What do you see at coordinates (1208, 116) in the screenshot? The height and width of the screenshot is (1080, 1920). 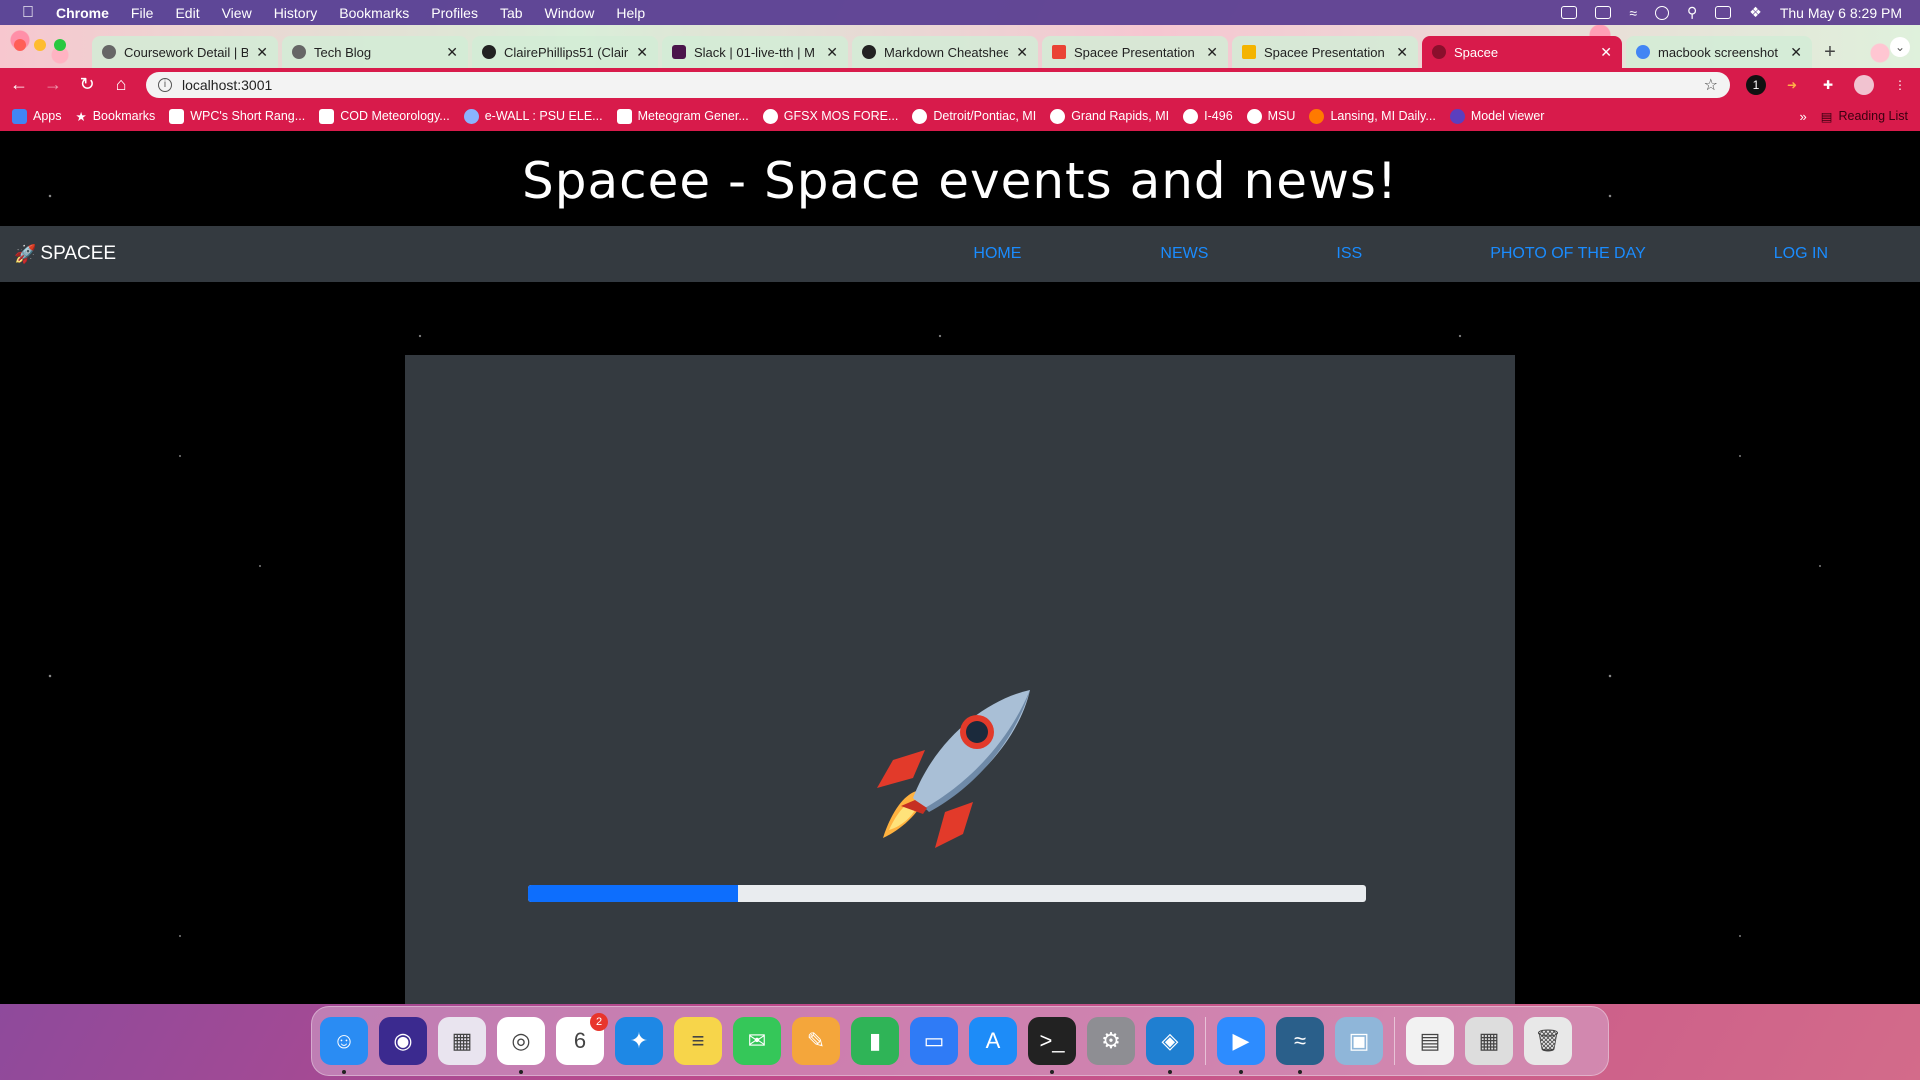 I see `bookmark-i496: I-496` at bounding box center [1208, 116].